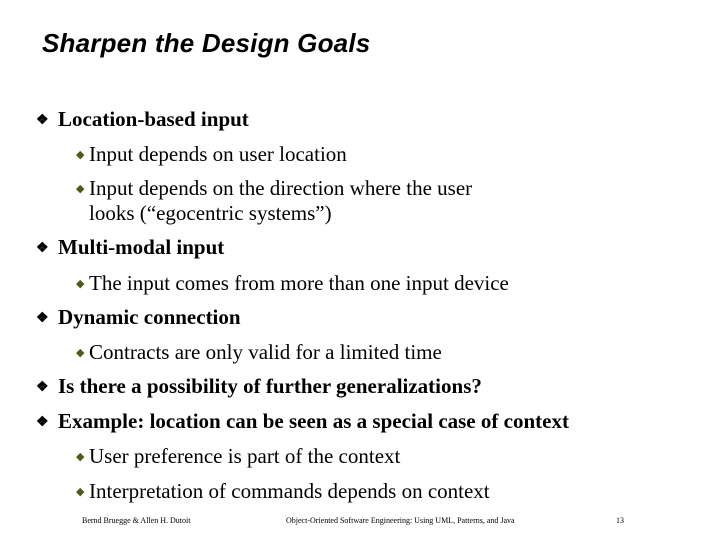 This screenshot has width=720, height=540. What do you see at coordinates (142, 119) in the screenshot?
I see `bullet-location-based-input: ❖ Location-based input` at bounding box center [142, 119].